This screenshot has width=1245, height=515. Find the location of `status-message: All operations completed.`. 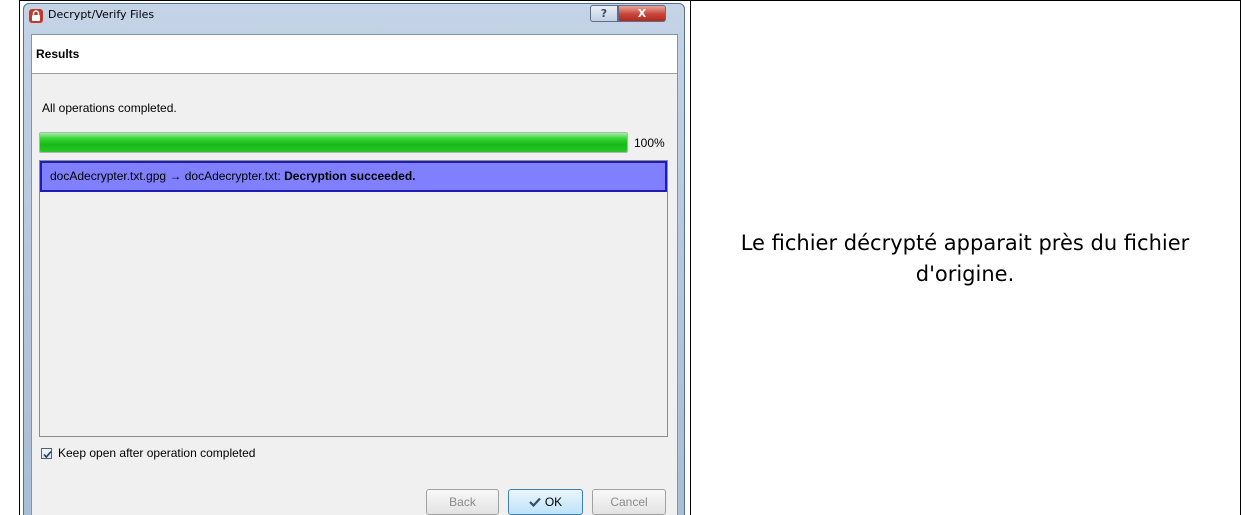

status-message: All operations completed. is located at coordinates (109, 108).